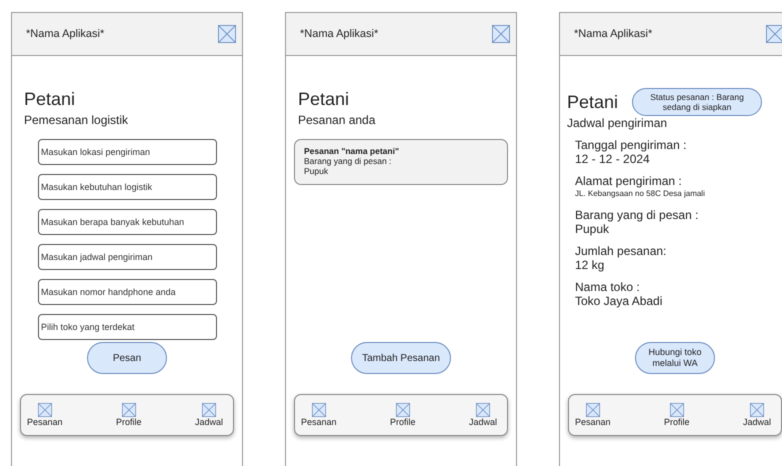 The image size is (782, 466). Describe the element at coordinates (637, 215) in the screenshot. I see `detail-label: Barang yang di pesan :` at that location.